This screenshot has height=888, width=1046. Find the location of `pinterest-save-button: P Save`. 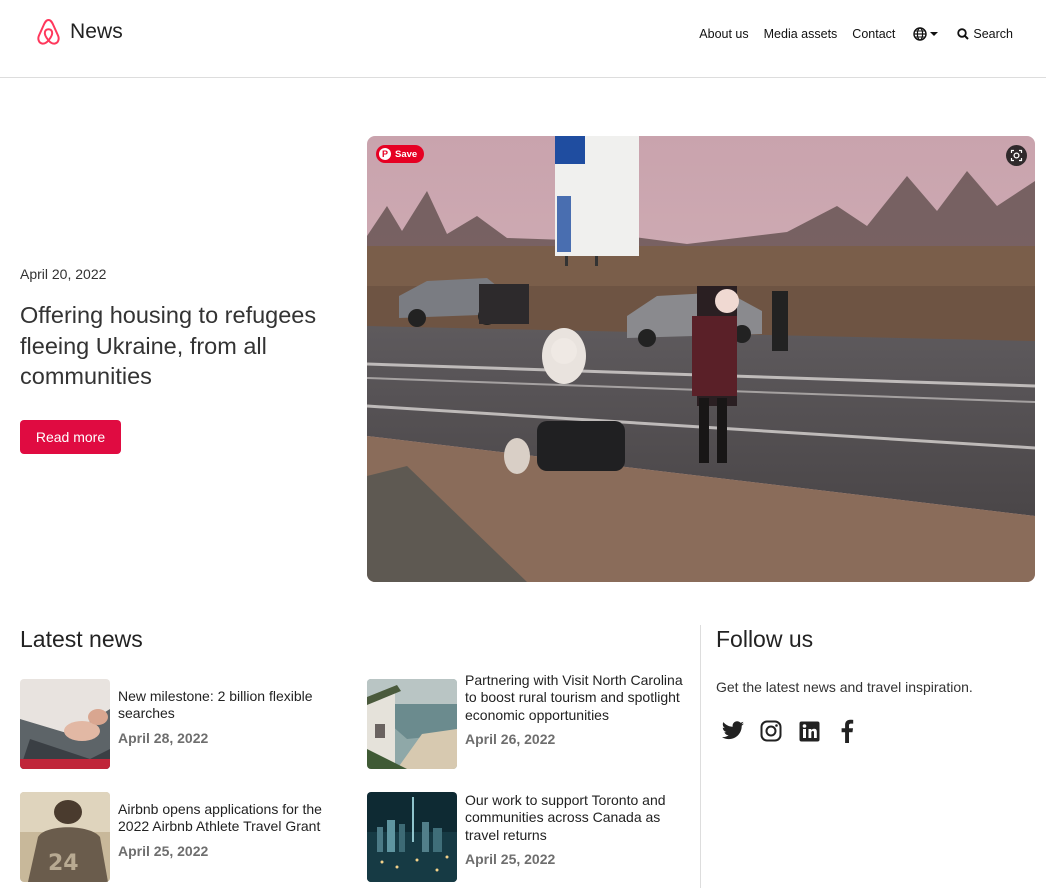

pinterest-save-button: P Save is located at coordinates (400, 154).